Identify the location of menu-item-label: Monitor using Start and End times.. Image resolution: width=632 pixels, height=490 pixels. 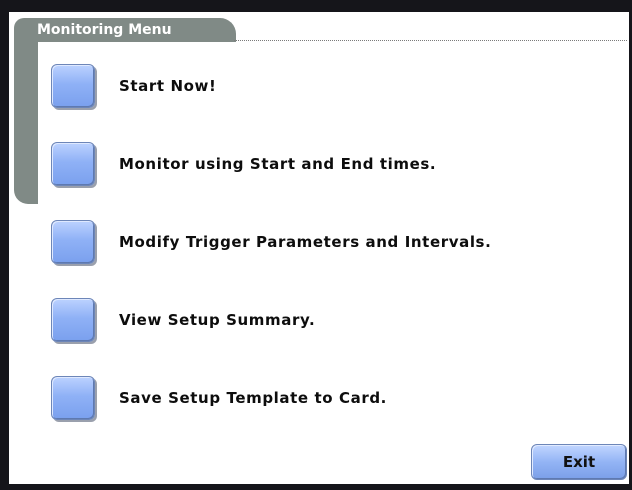
(278, 164).